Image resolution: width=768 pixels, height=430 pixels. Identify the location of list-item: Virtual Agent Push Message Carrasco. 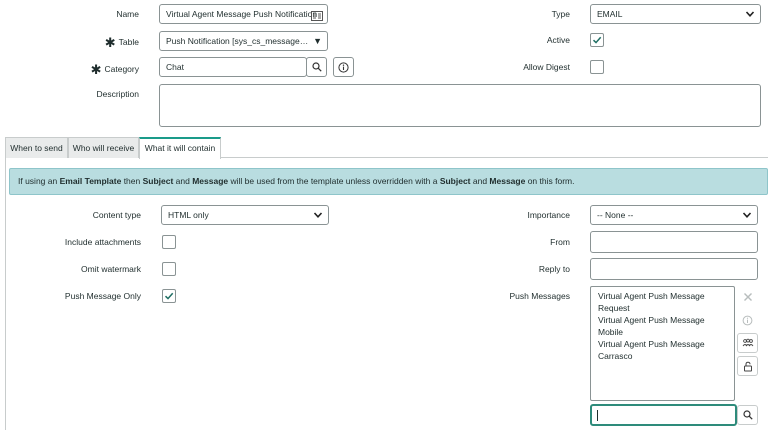
(662, 350).